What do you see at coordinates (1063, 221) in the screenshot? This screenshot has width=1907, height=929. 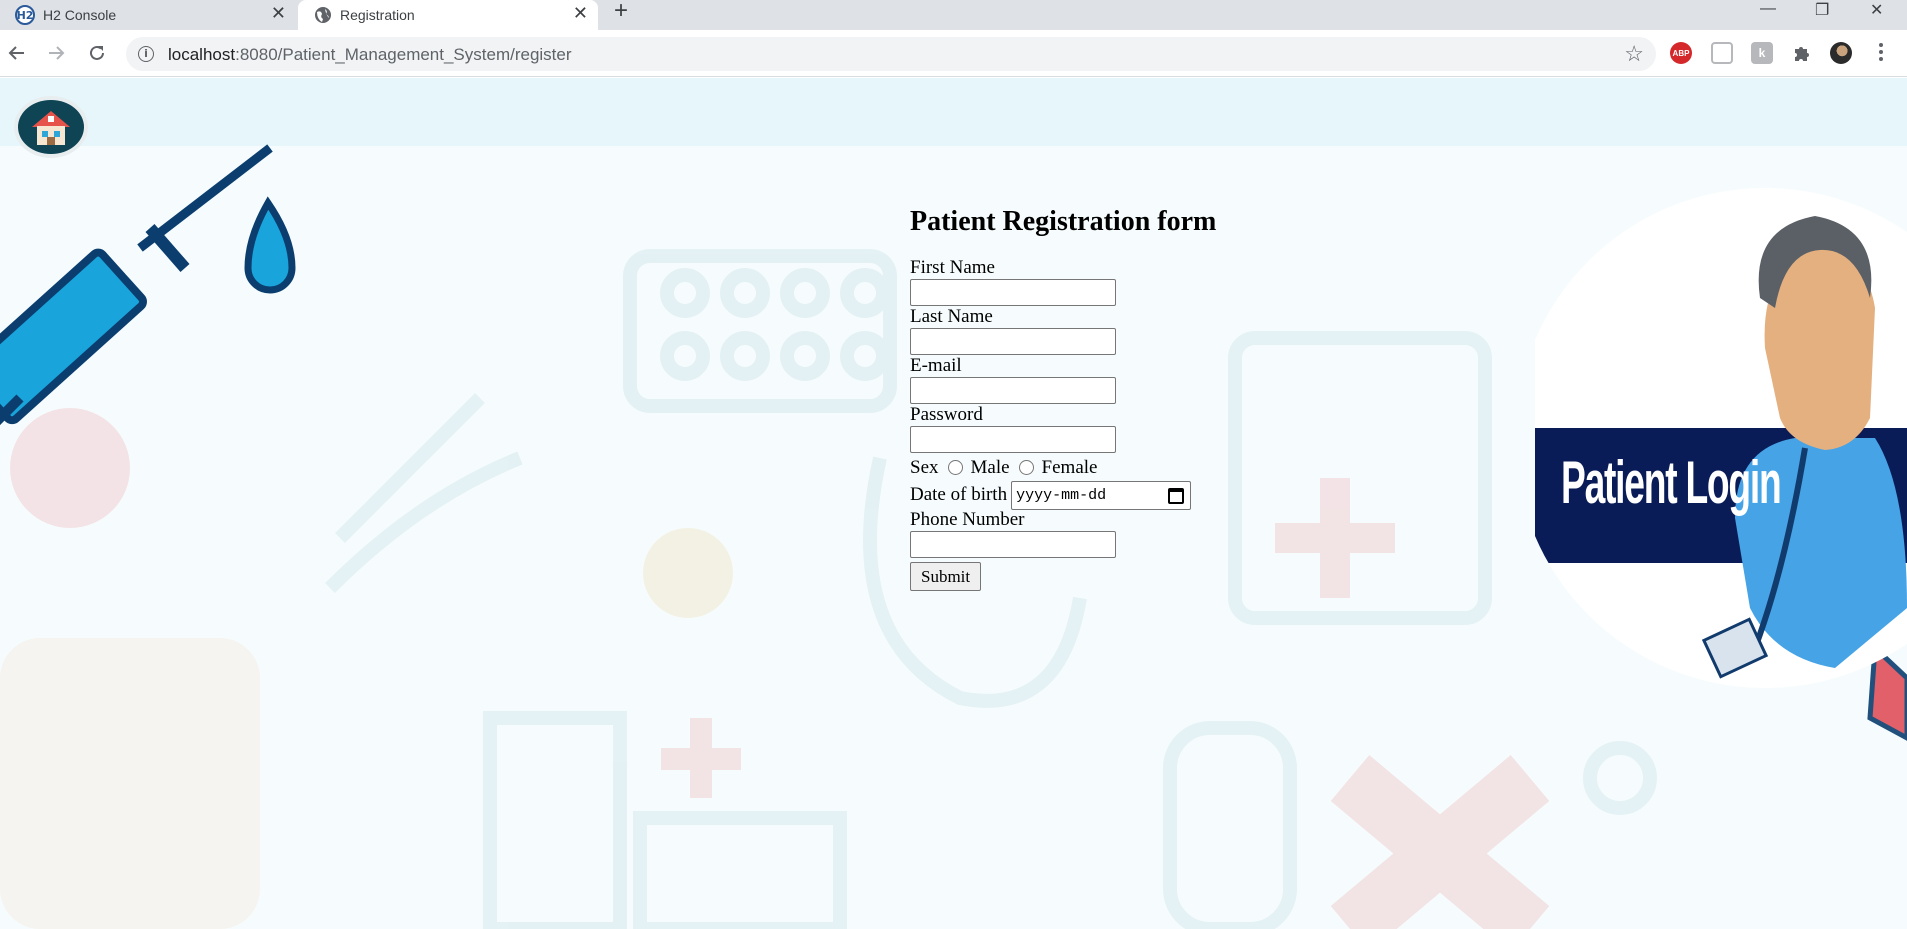 I see `form-title: Patient Registration form` at bounding box center [1063, 221].